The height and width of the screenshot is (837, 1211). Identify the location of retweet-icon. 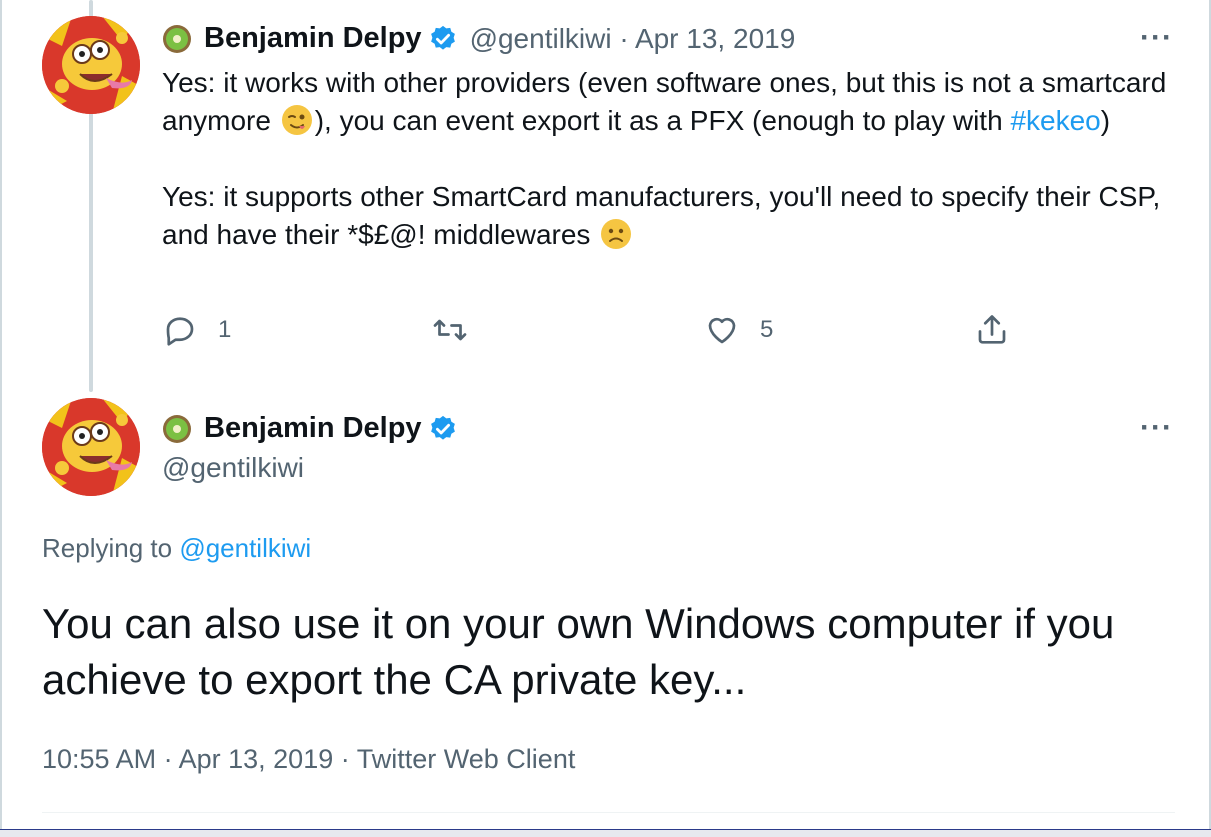
(450, 330).